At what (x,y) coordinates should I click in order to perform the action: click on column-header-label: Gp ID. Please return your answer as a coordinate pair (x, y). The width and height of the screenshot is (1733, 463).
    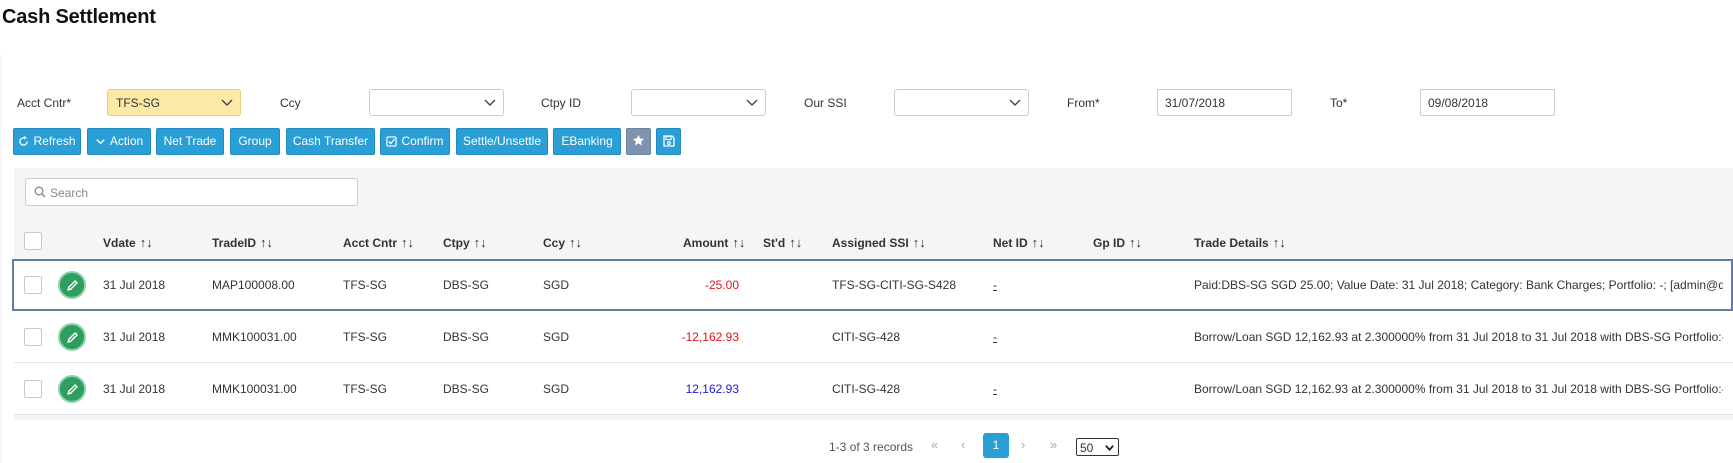
    Looking at the image, I should click on (1109, 243).